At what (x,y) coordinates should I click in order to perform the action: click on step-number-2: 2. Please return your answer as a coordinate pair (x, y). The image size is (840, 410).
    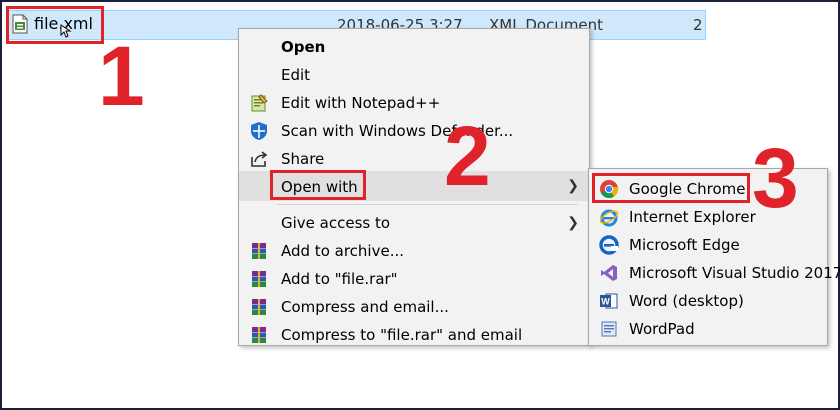
    Looking at the image, I should click on (467, 156).